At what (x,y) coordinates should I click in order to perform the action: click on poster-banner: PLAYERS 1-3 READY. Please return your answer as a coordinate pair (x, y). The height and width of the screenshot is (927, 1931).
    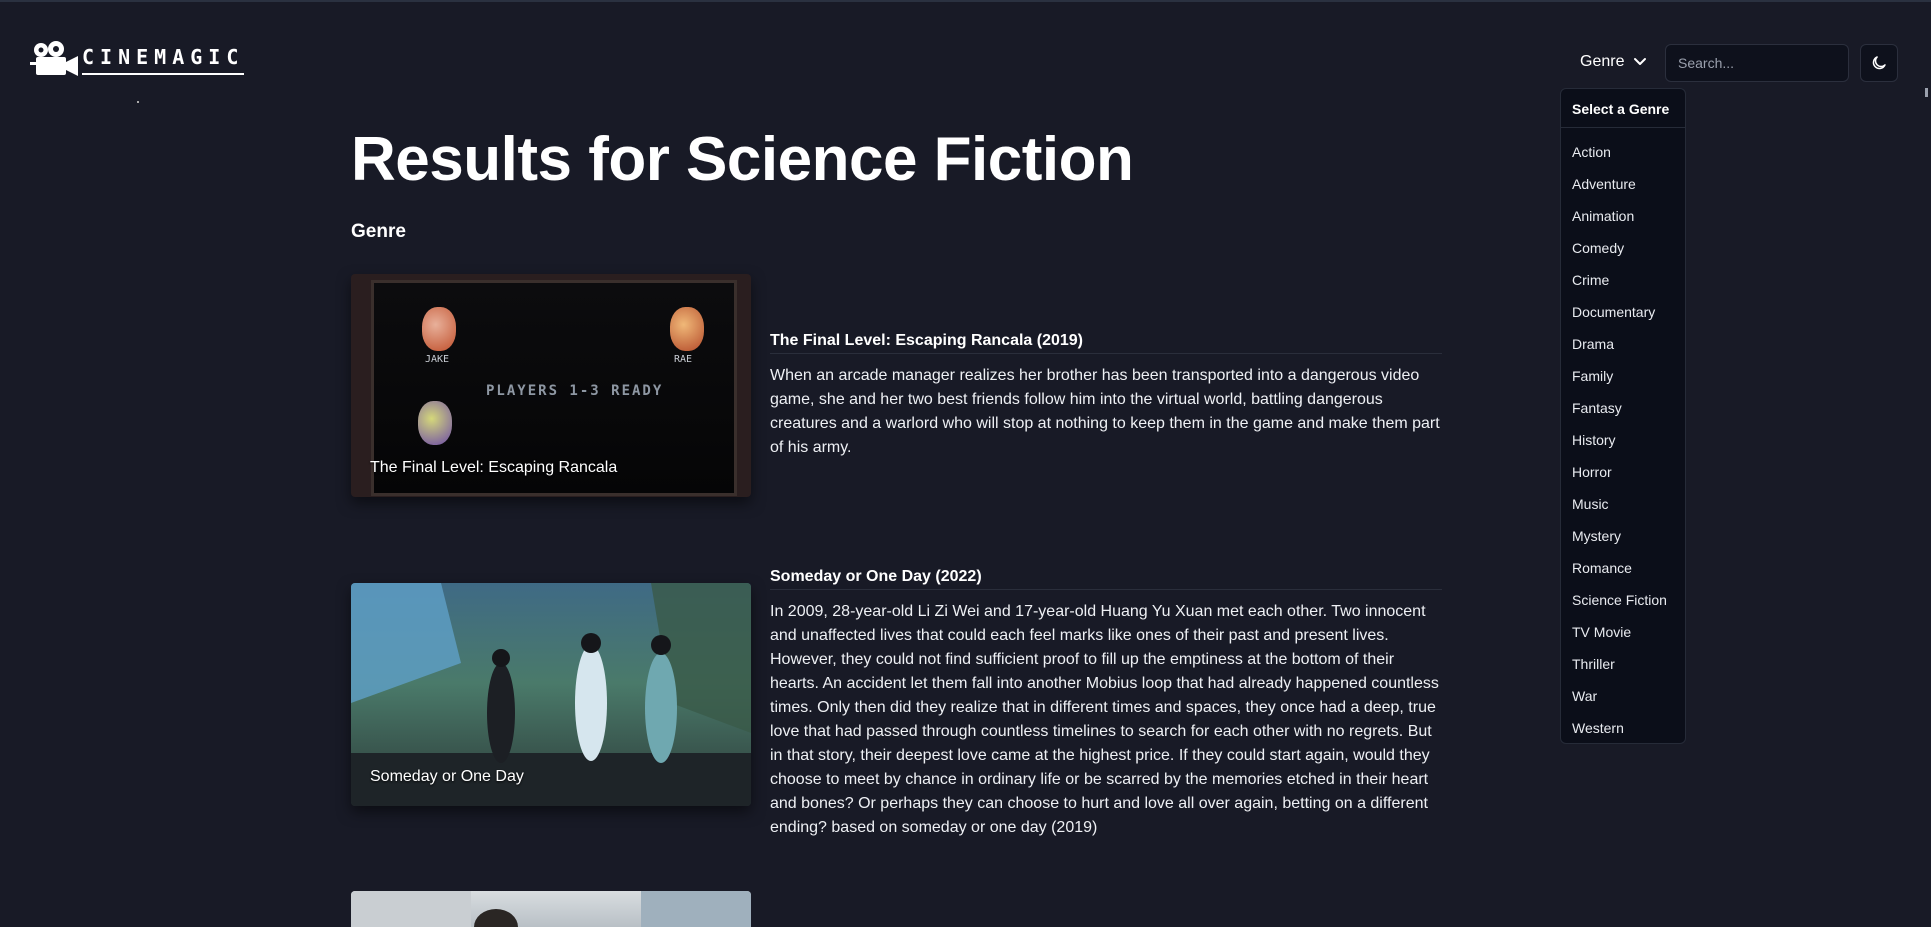
    Looking at the image, I should click on (575, 391).